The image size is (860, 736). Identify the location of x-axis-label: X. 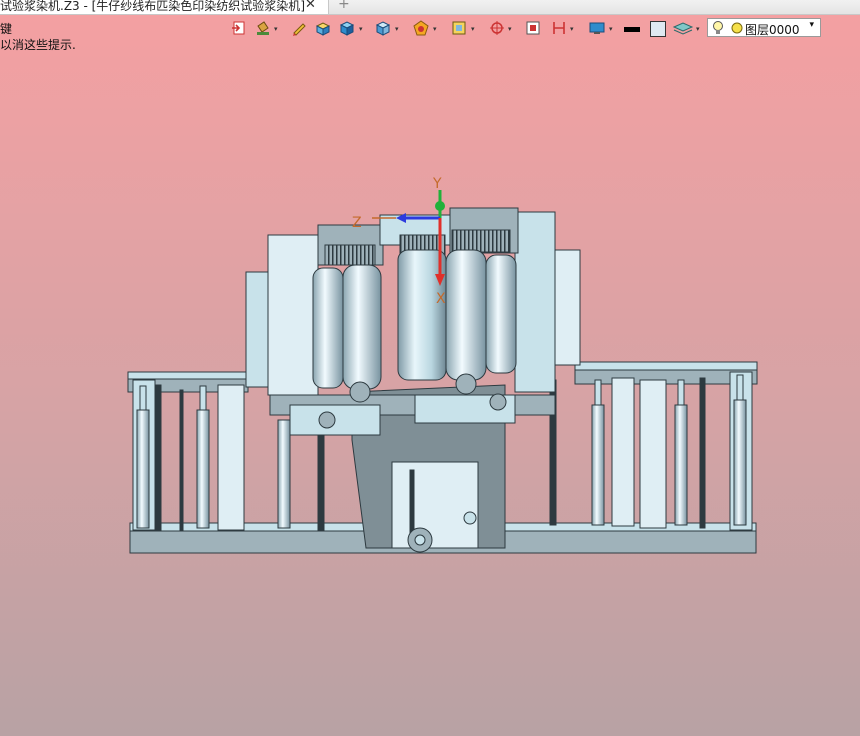
(441, 299).